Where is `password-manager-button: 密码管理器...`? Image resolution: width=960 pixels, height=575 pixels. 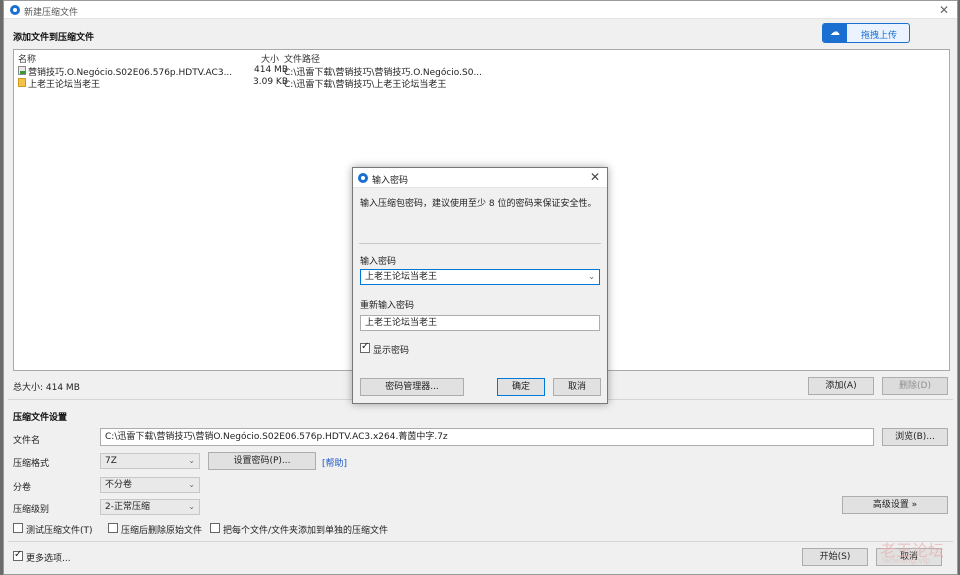
password-manager-button: 密码管理器... is located at coordinates (412, 387).